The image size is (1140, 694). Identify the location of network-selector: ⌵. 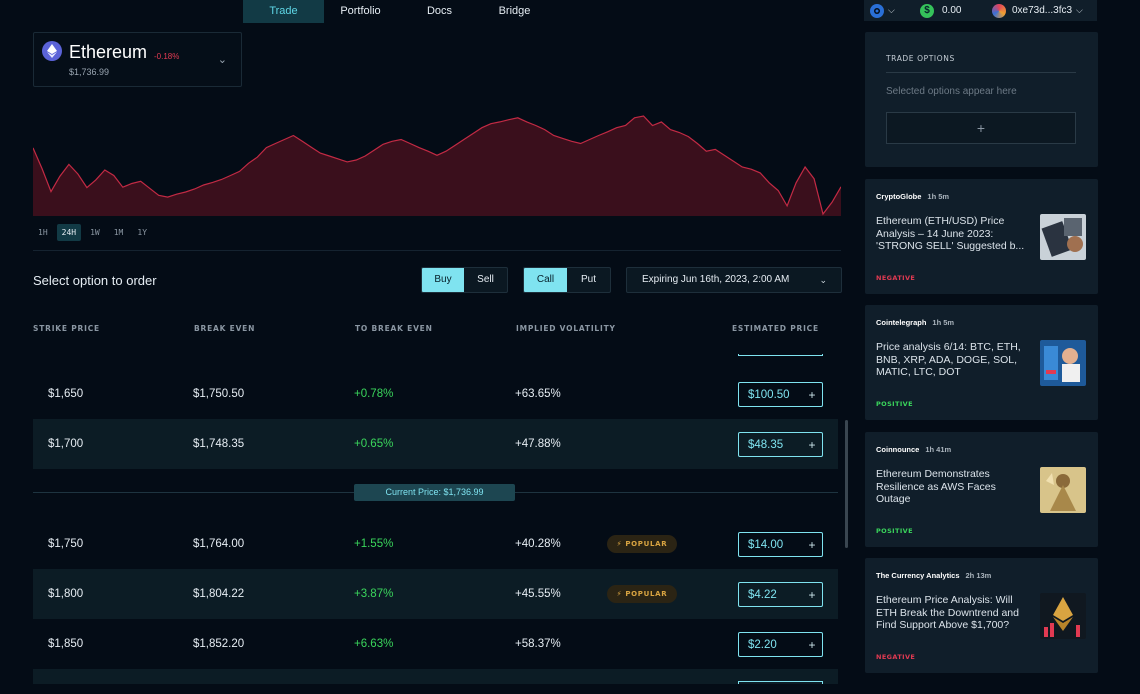
(895, 10).